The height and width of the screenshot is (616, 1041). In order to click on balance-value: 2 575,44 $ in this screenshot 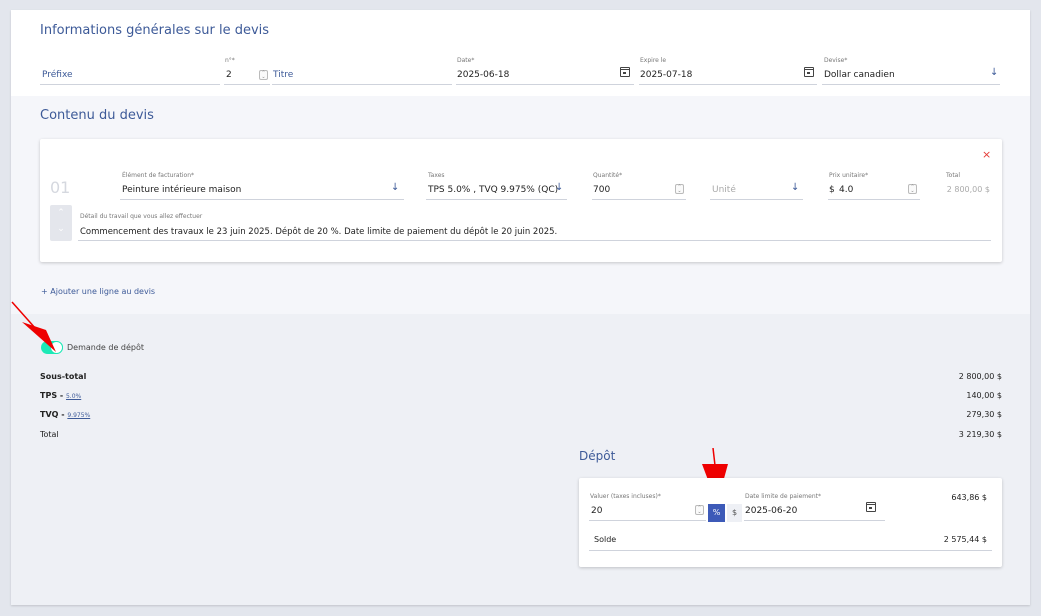, I will do `click(965, 539)`.